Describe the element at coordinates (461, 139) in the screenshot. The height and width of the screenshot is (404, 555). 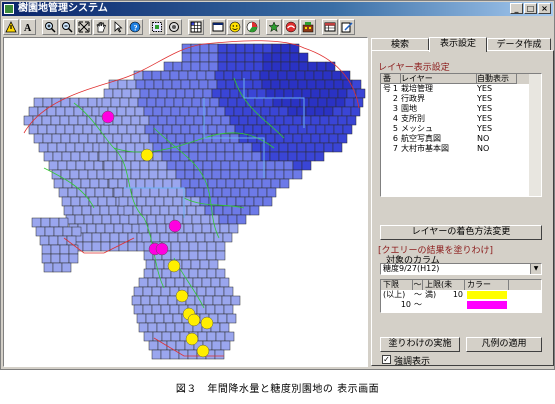
I see `layer-row: 6 航空写真図 NO` at that location.